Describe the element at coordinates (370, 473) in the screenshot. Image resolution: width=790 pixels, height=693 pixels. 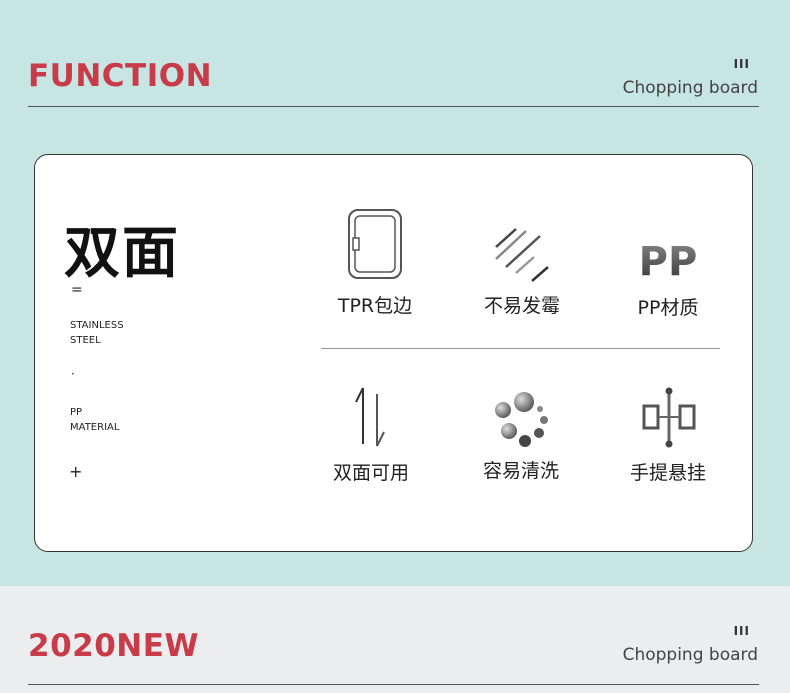
I see `feature-label: 双面可用` at that location.